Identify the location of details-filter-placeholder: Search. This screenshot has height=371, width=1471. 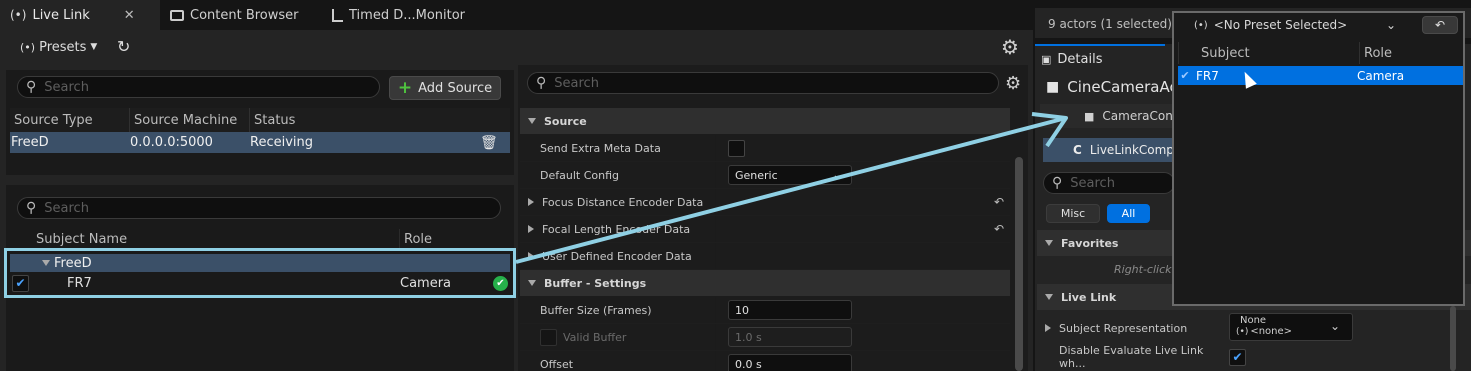
(1092, 183).